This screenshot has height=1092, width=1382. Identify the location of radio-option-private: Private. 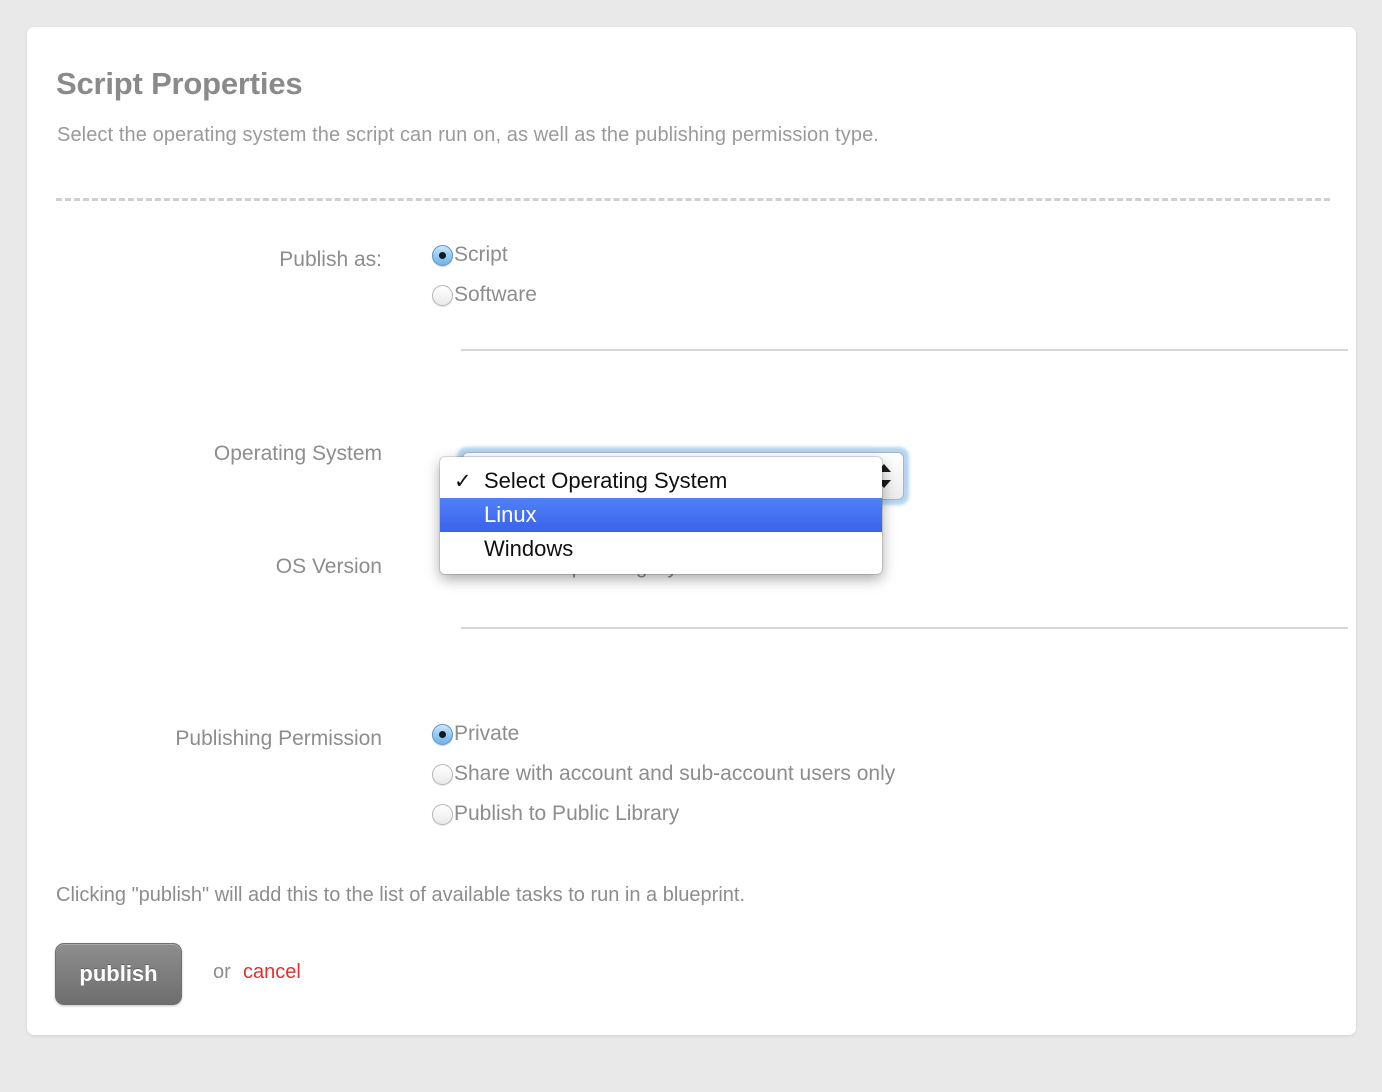
(663, 734).